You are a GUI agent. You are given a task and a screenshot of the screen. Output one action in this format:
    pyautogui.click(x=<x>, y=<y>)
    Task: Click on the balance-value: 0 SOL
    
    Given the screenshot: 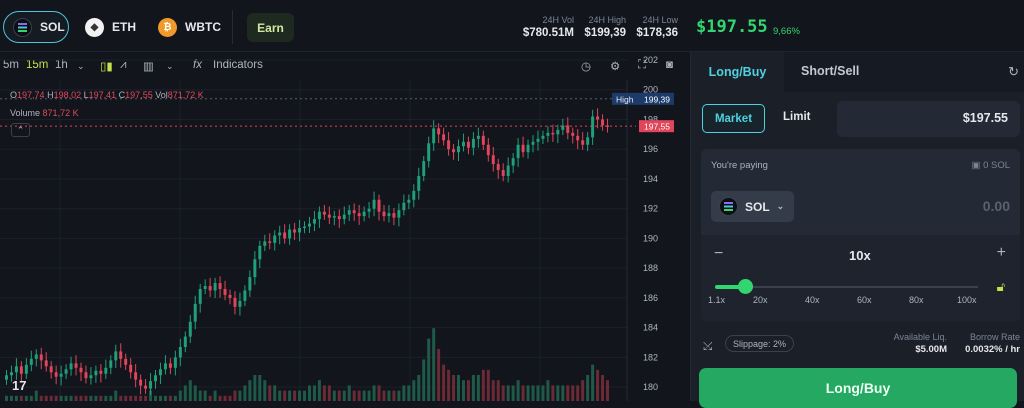 What is the action you would take?
    pyautogui.click(x=996, y=165)
    